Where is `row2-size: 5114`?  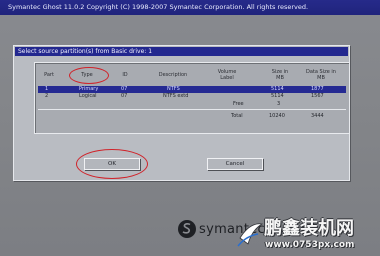
row2-size: 5114 is located at coordinates (277, 96).